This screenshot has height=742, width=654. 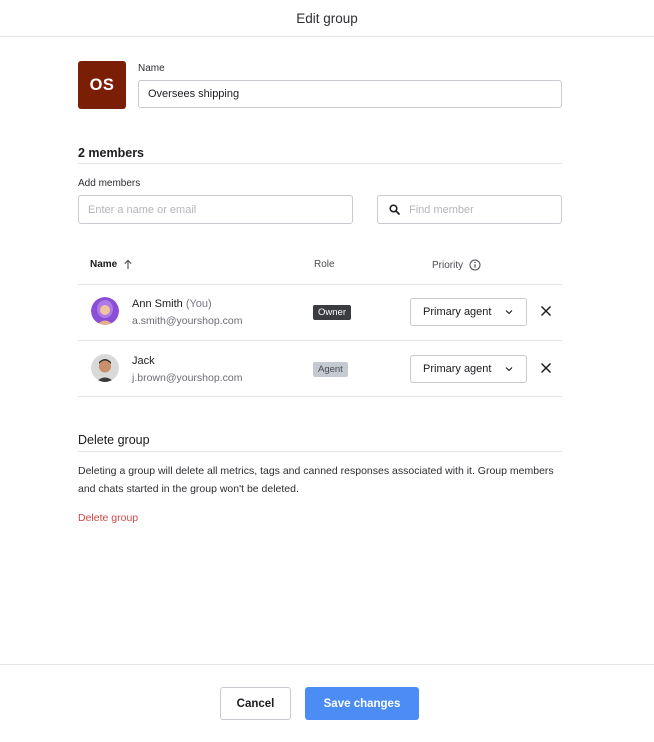 I want to click on column-role: Role, so click(x=324, y=264).